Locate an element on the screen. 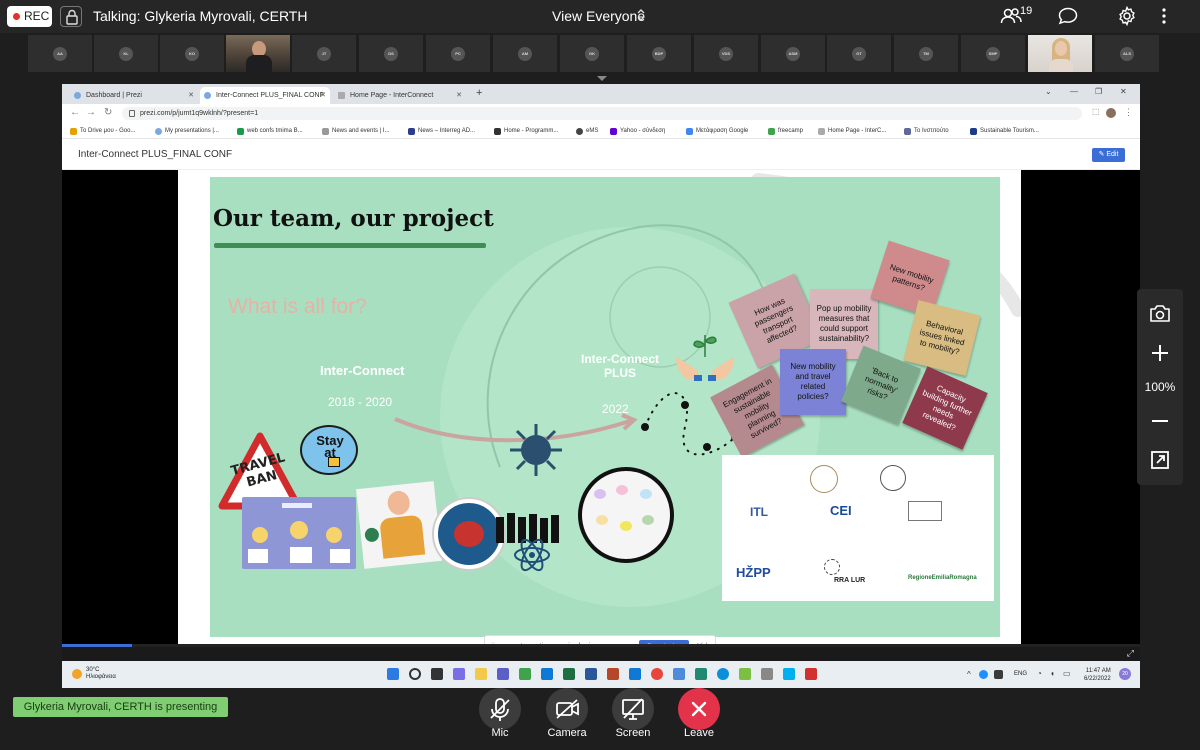  participant-thumb: KL is located at coordinates (126, 53).